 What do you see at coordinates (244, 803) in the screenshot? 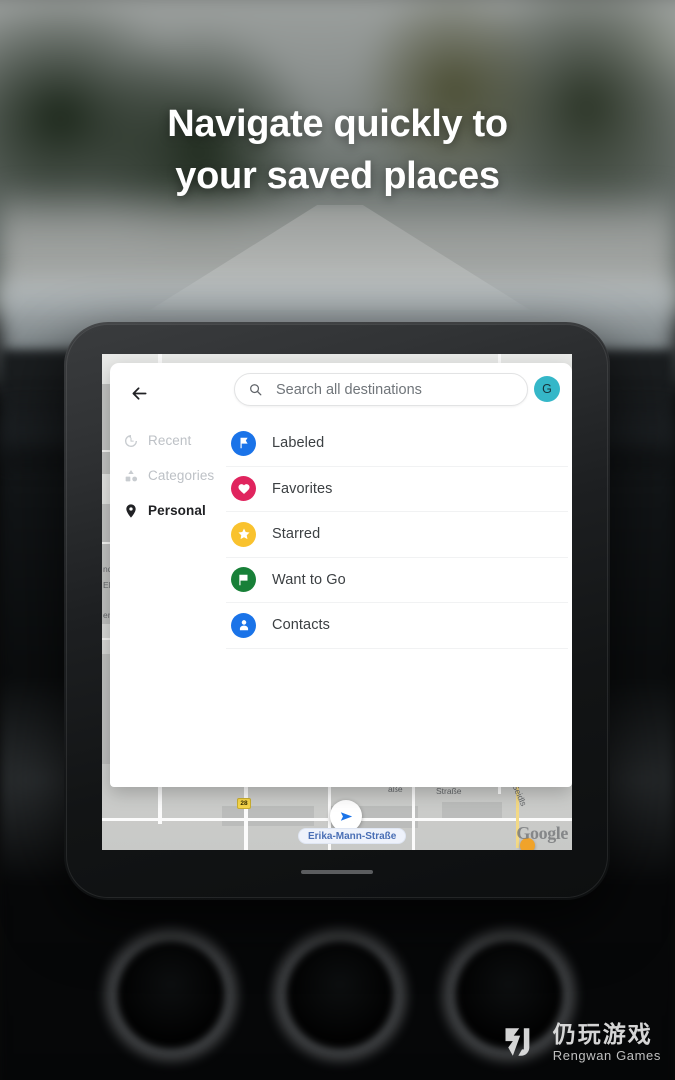
I see `route-shield: 28` at bounding box center [244, 803].